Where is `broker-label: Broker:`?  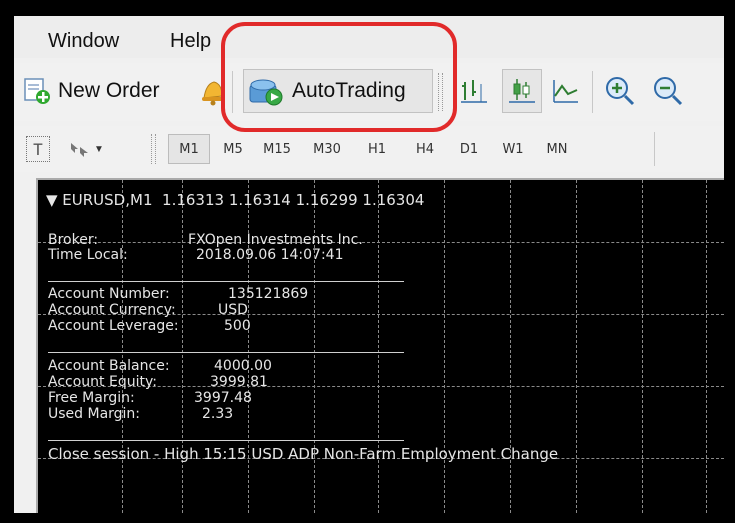
broker-label: Broker: is located at coordinates (73, 240).